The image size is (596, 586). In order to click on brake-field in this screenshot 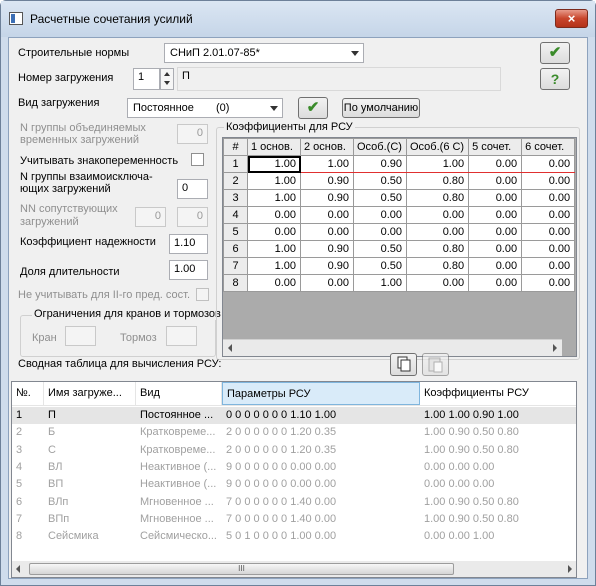, I will do `click(181, 336)`.